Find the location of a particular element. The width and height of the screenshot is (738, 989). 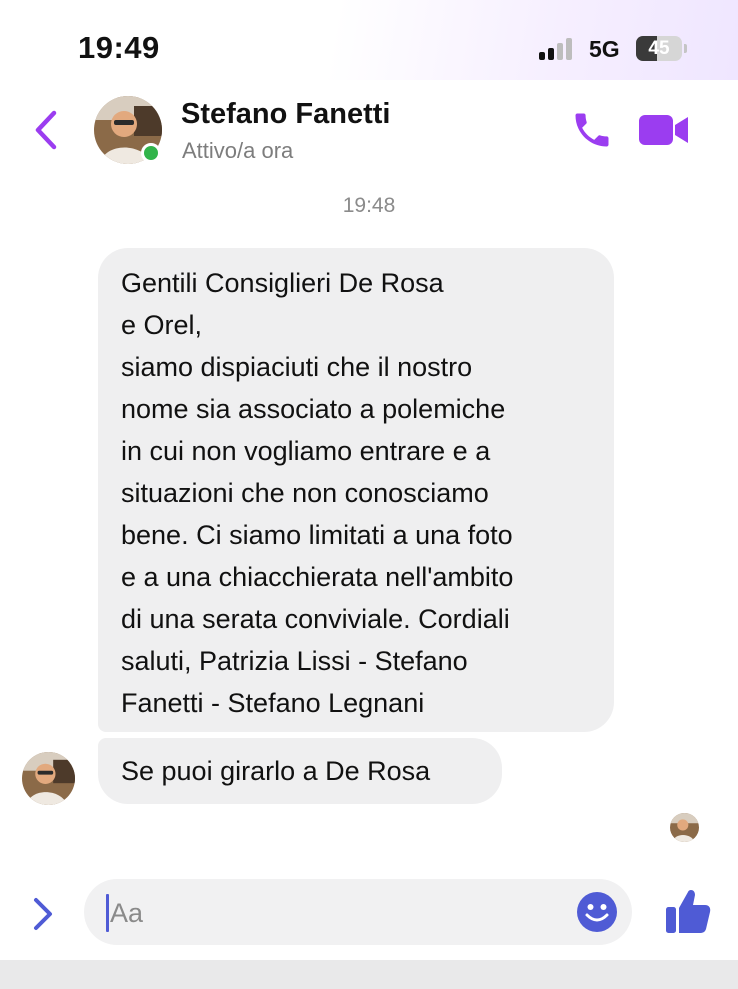

phone-icon is located at coordinates (592, 130).